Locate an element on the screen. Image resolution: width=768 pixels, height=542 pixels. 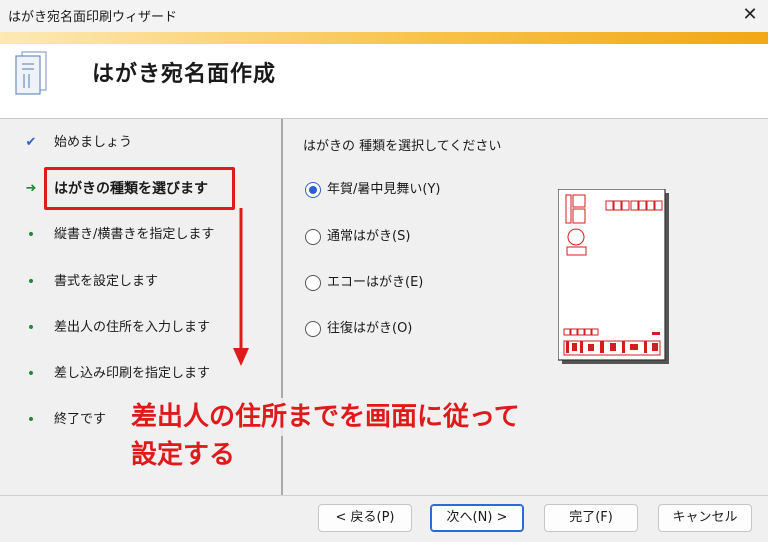
annotation-arrow-icon is located at coordinates (241, 287).